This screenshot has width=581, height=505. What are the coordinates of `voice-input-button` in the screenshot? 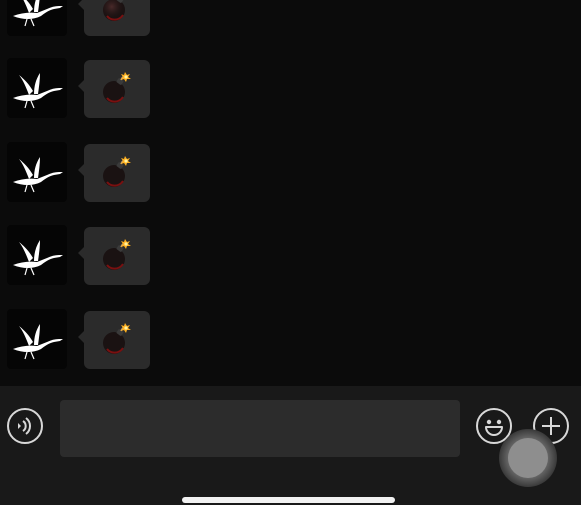 It's located at (25, 426).